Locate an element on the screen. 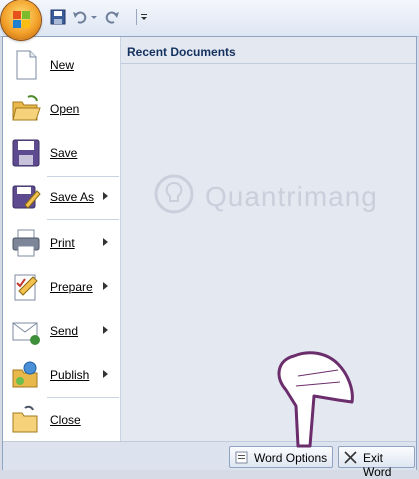 The height and width of the screenshot is (479, 419). save-as-icon is located at coordinates (26, 197).